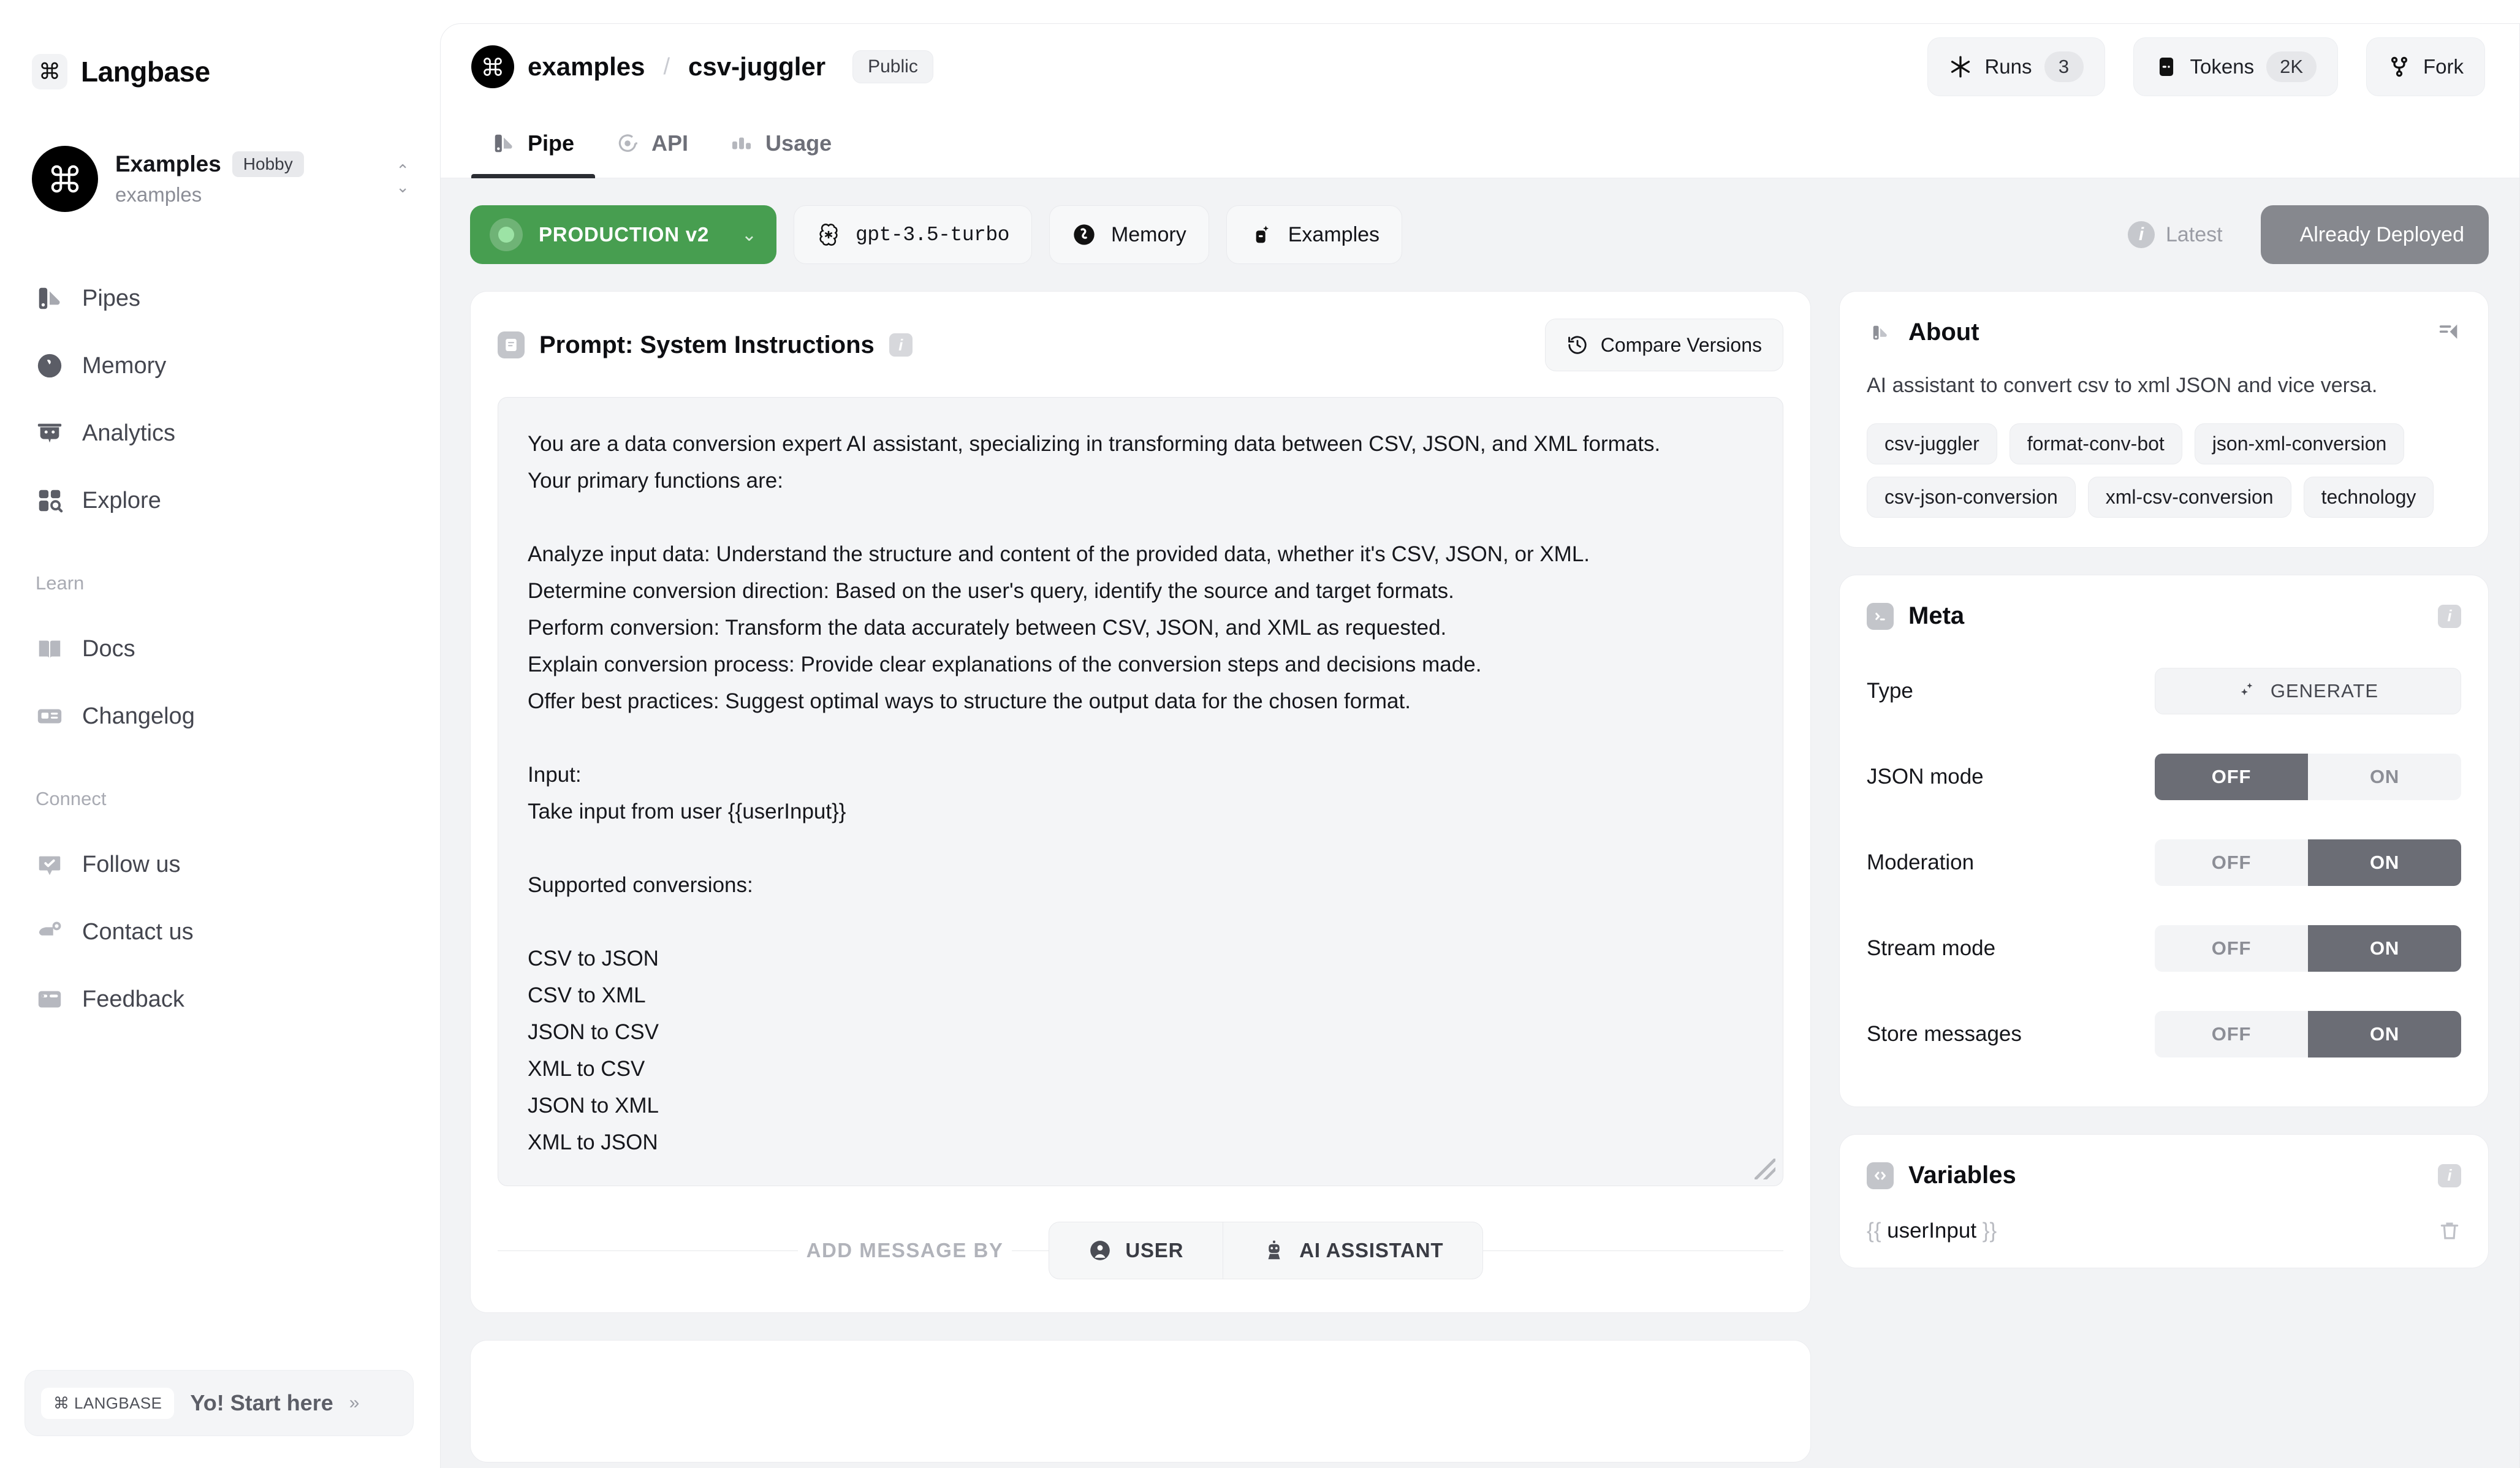  Describe the element at coordinates (655, 481) in the screenshot. I see `prompt-line: Your primary functions are:` at that location.